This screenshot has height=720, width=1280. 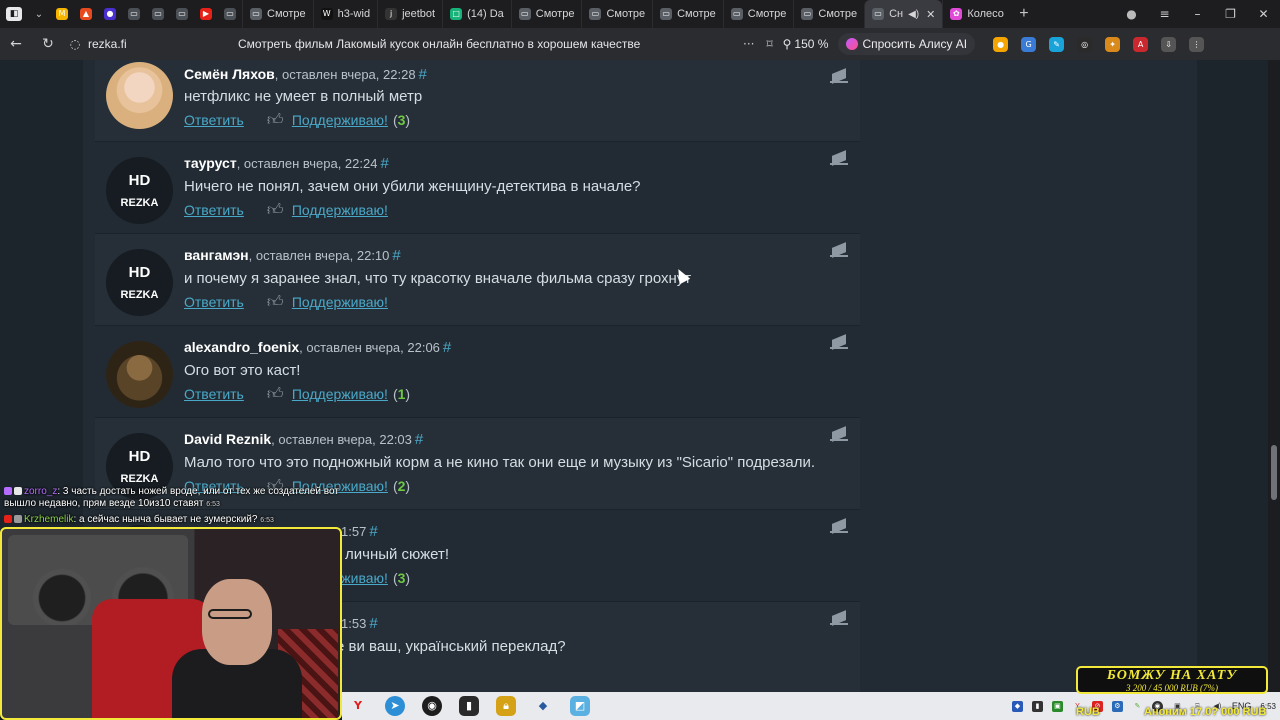 I want to click on profile-icon: ●, so click(x=1131, y=14).